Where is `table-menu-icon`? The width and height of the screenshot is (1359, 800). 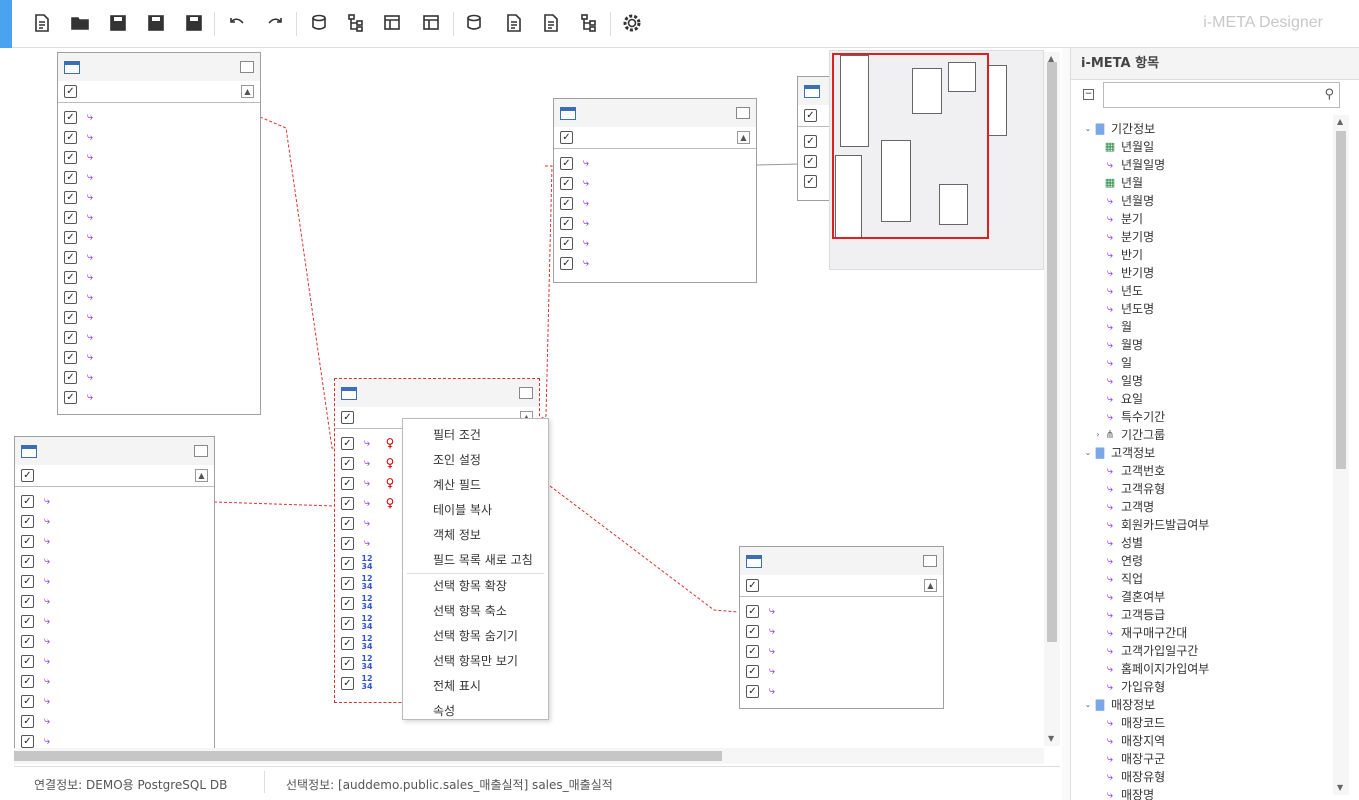
table-menu-icon is located at coordinates (526, 393).